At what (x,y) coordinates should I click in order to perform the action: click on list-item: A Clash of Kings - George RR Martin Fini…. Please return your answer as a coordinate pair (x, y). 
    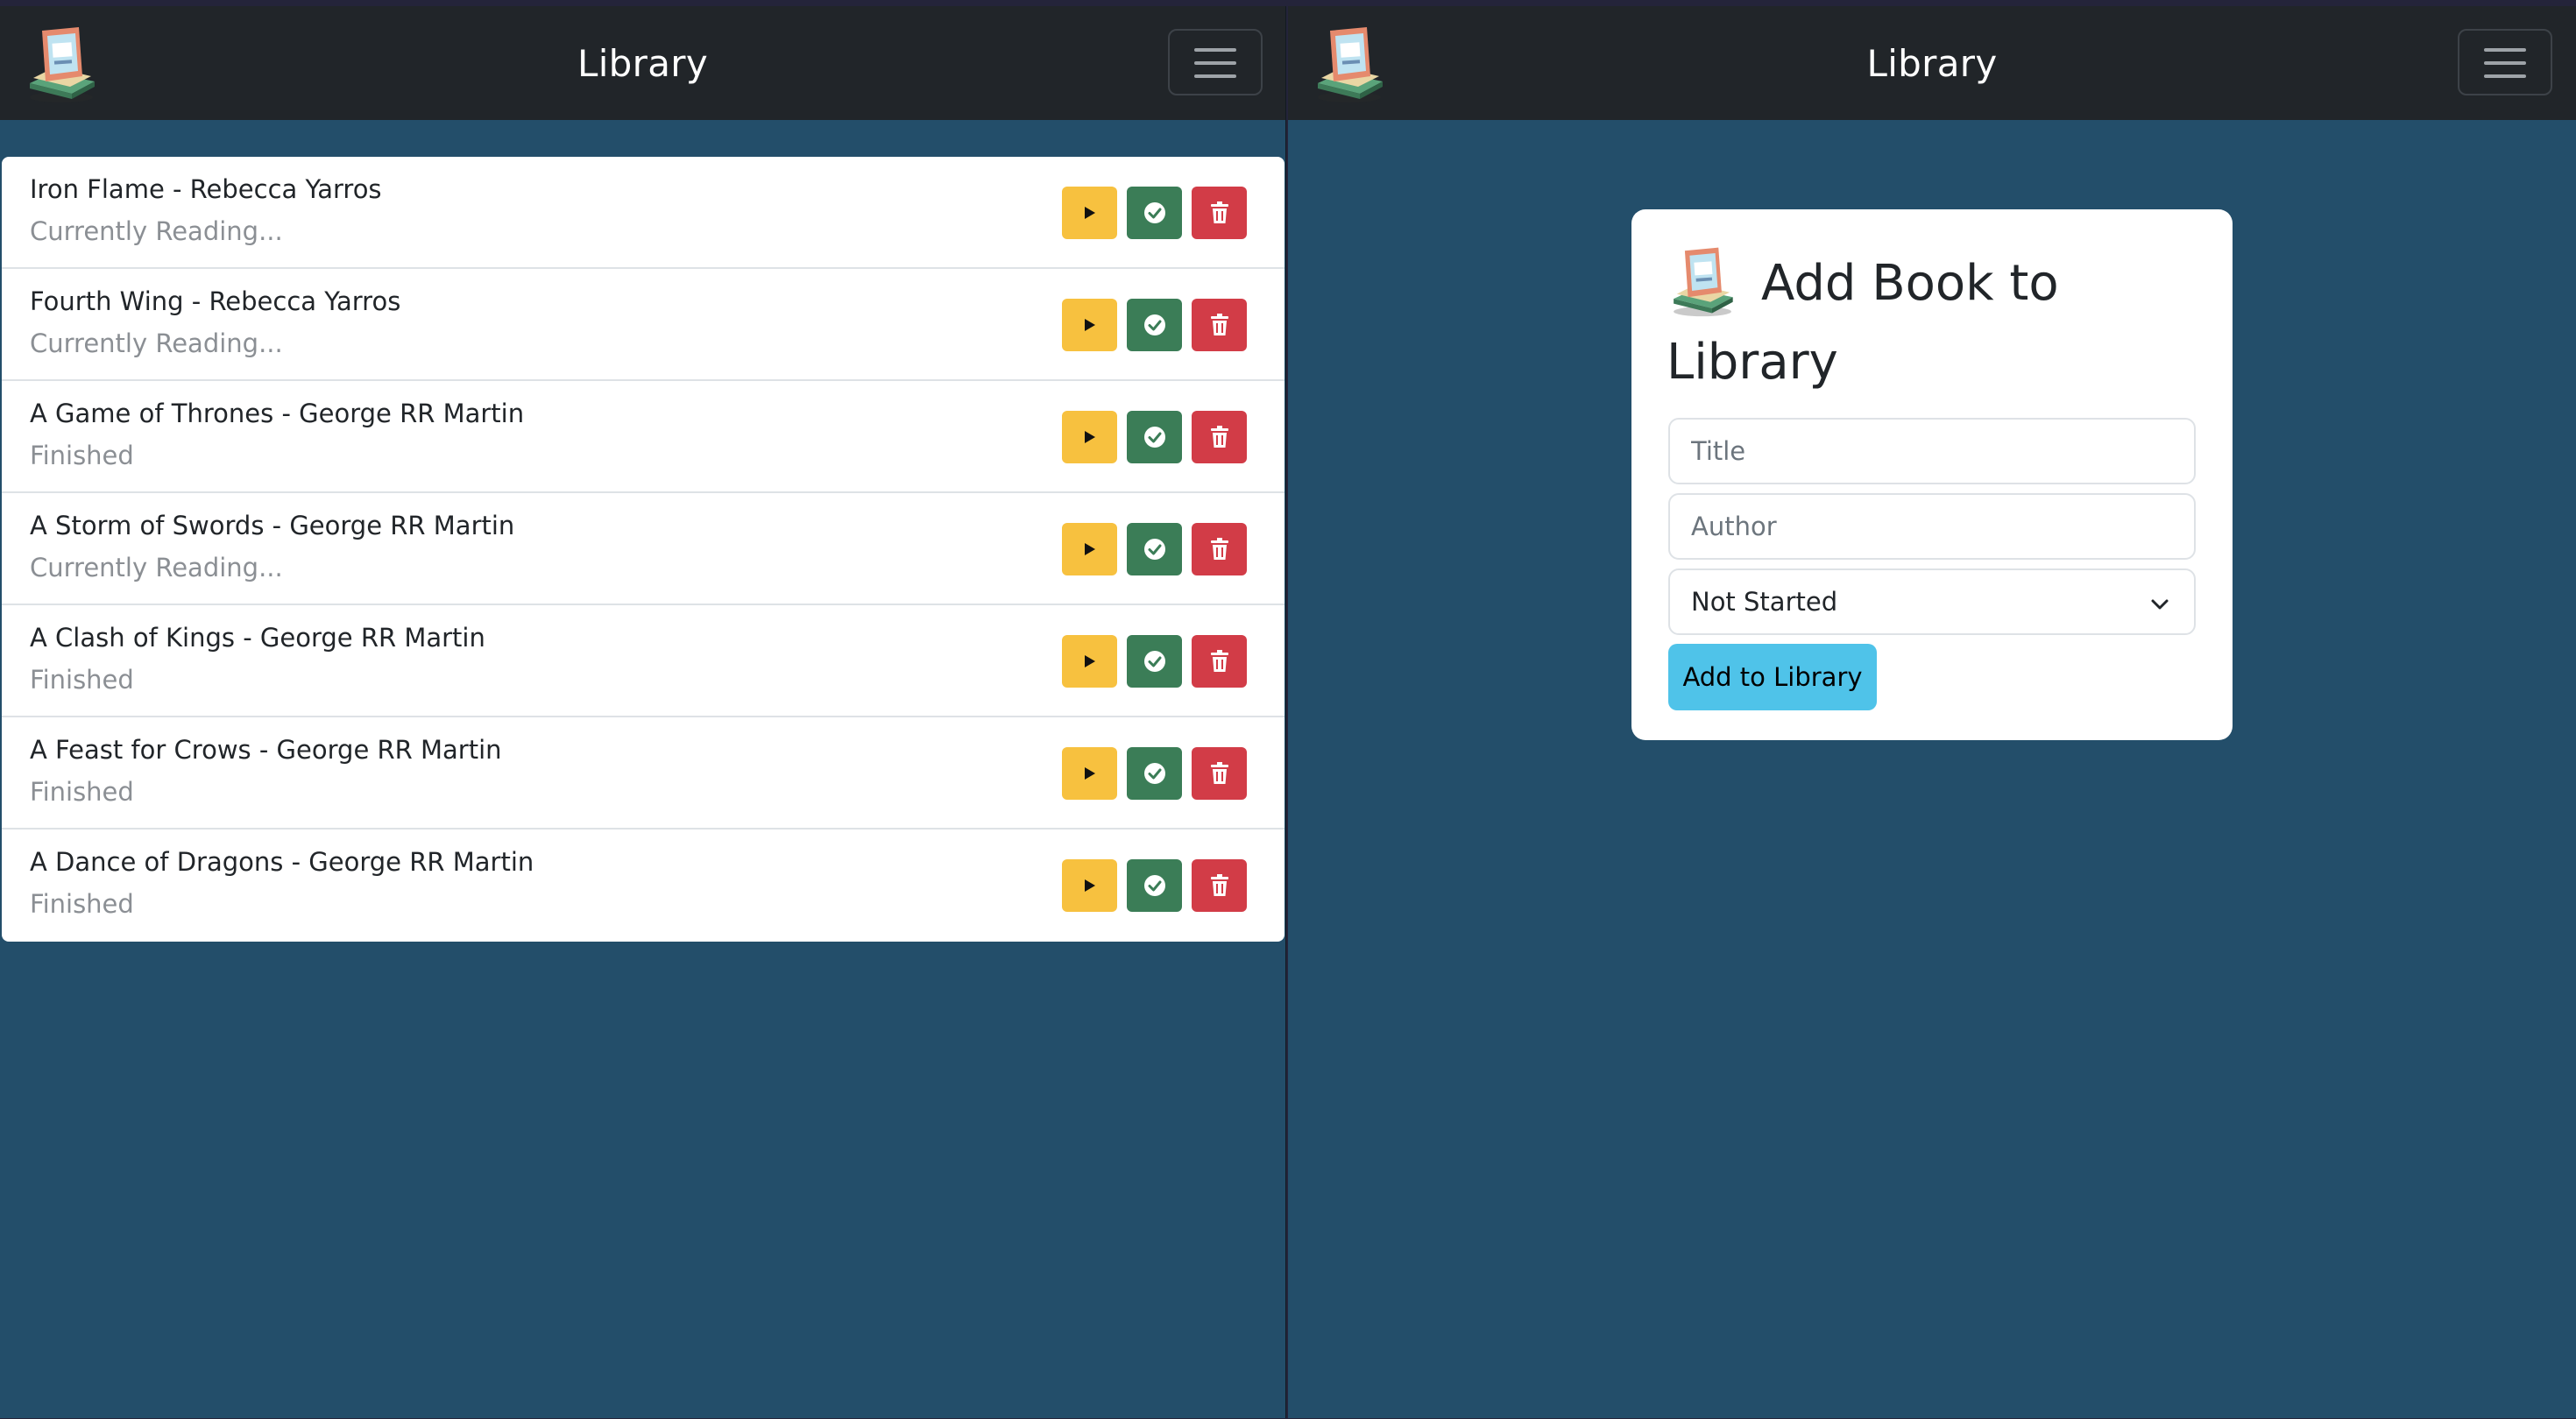
    Looking at the image, I should click on (643, 661).